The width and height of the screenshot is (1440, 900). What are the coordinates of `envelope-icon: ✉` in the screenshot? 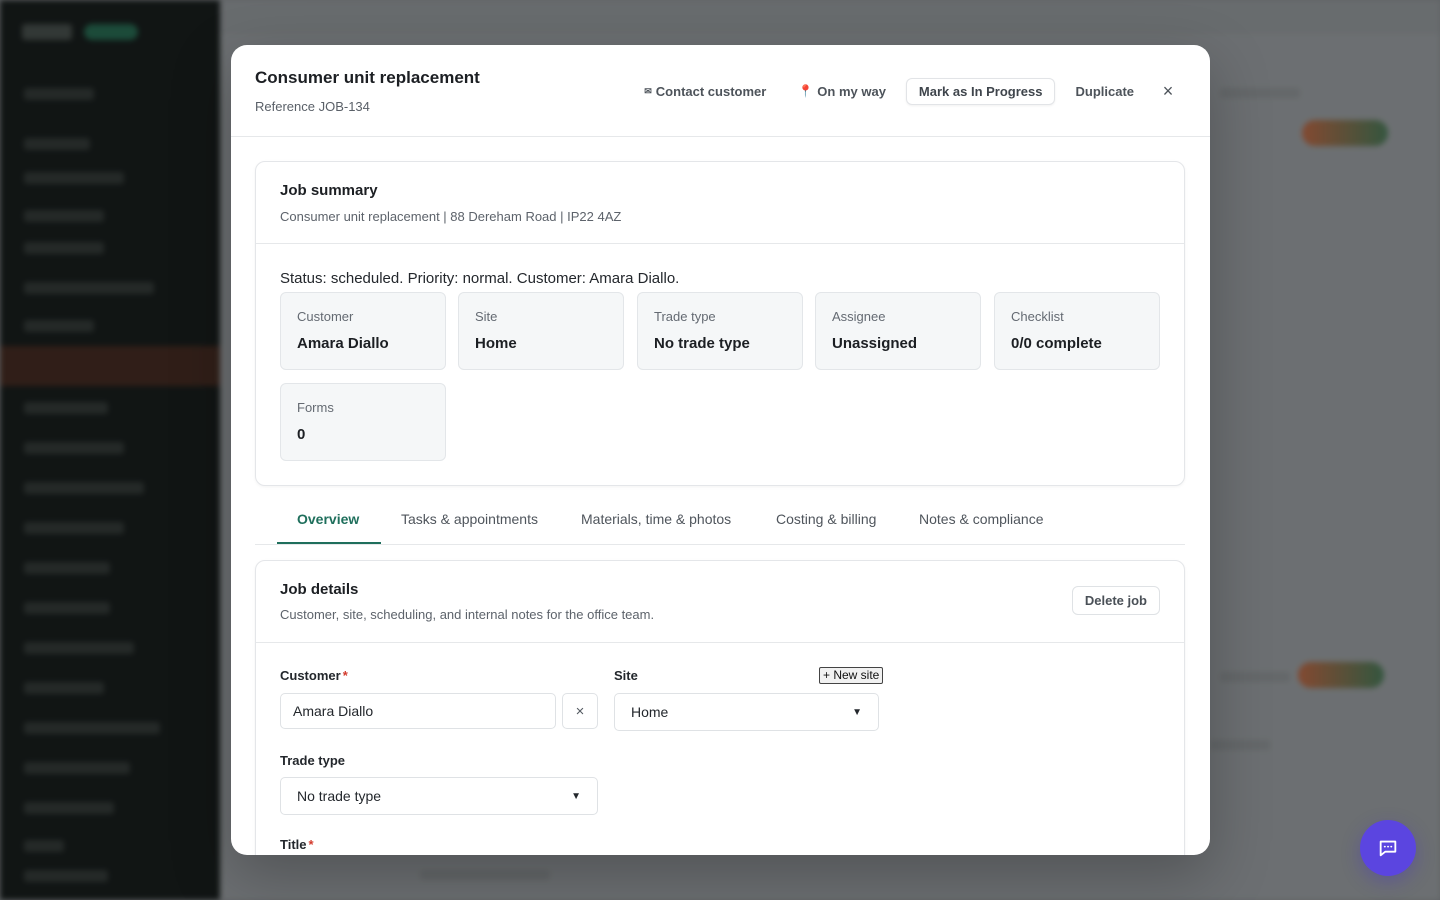 It's located at (648, 90).